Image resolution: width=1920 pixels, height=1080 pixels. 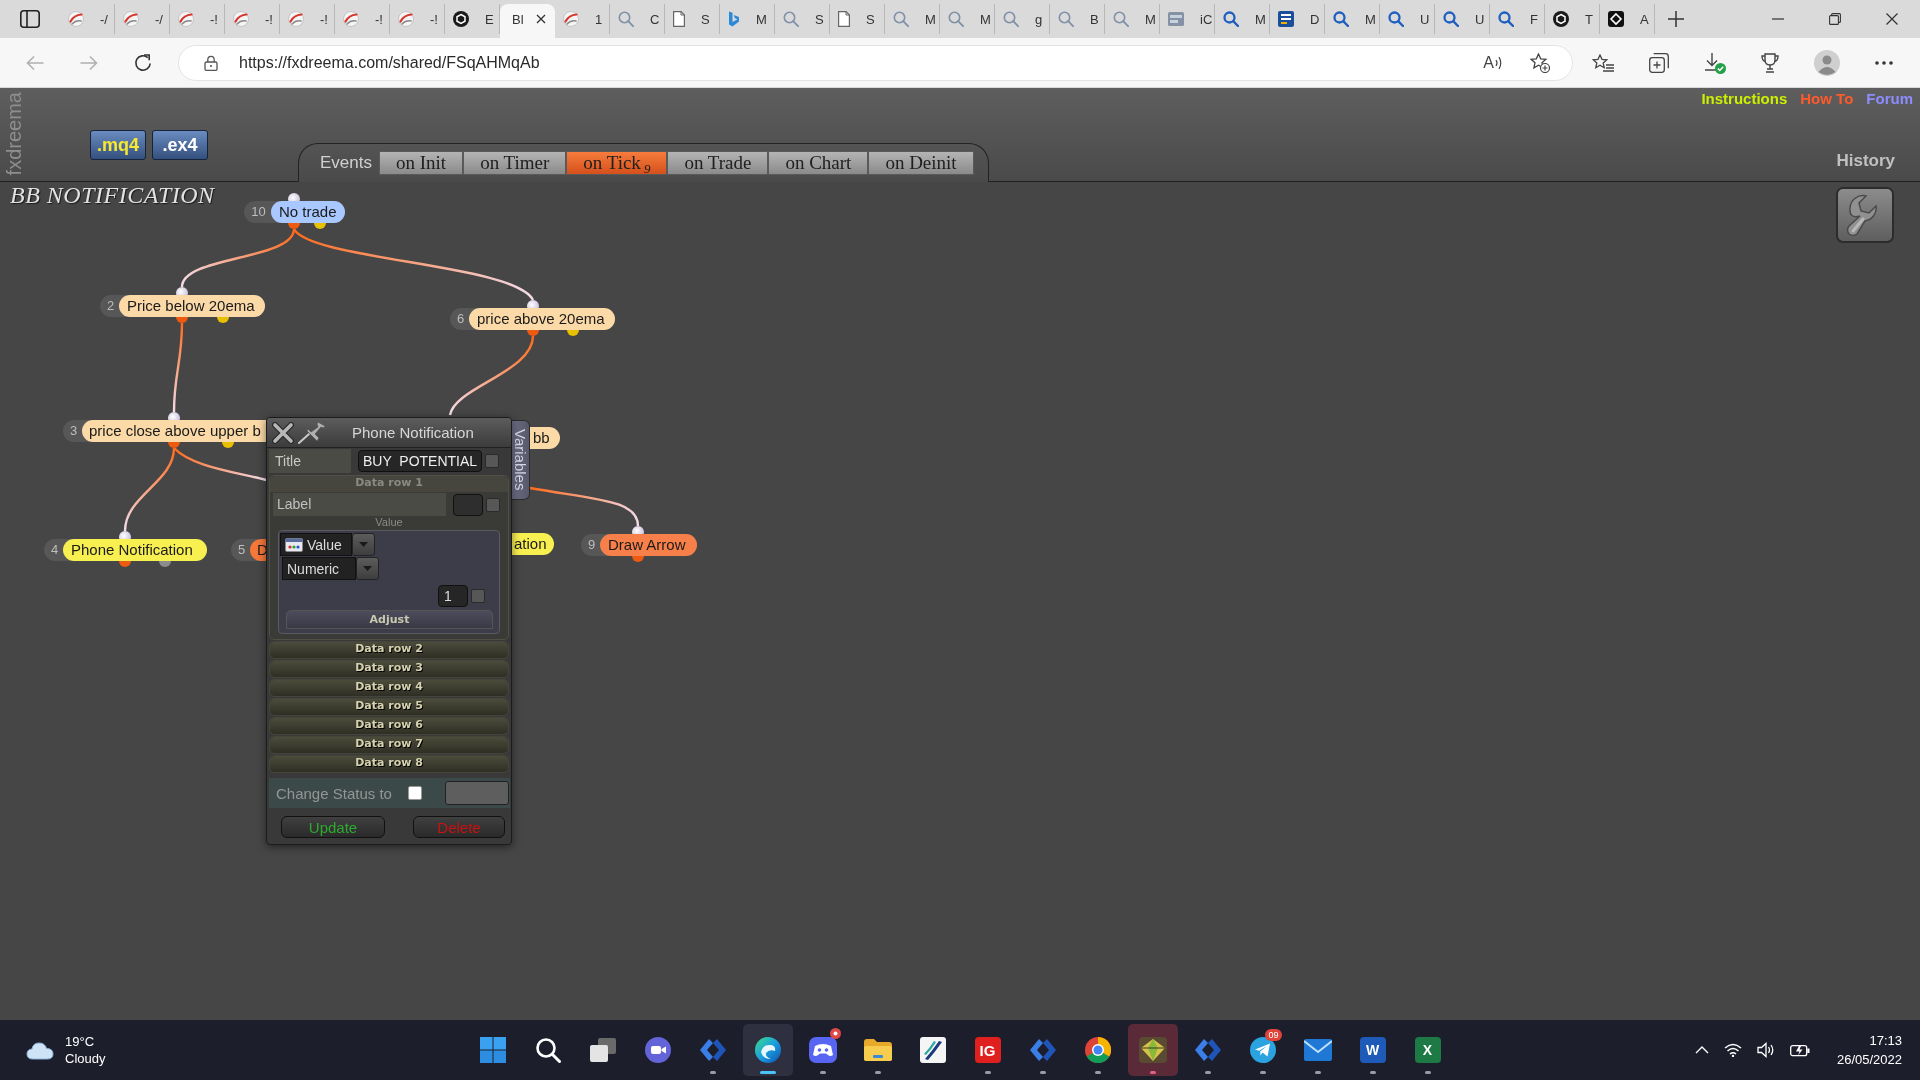 What do you see at coordinates (818, 163) in the screenshot?
I see `event-tab: on Chart` at bounding box center [818, 163].